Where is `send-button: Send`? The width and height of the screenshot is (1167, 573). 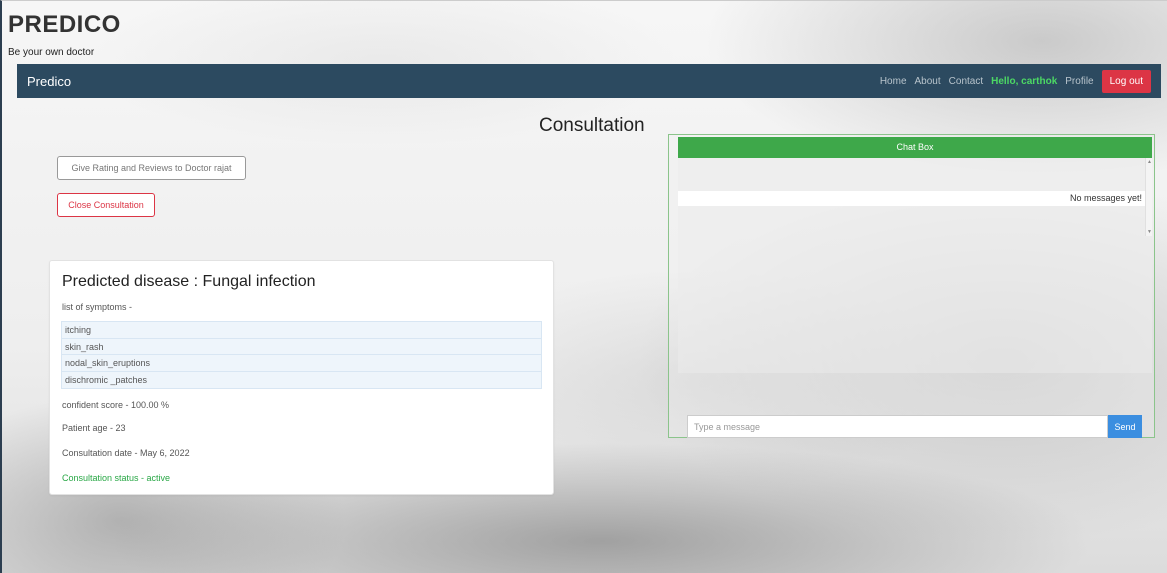 send-button: Send is located at coordinates (1125, 426).